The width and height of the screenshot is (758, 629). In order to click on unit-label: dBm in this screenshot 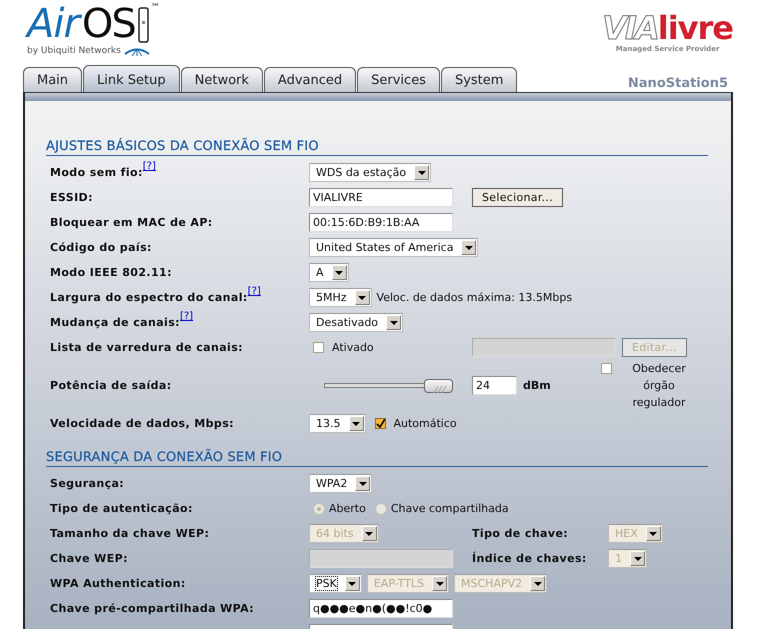, I will do `click(537, 385)`.